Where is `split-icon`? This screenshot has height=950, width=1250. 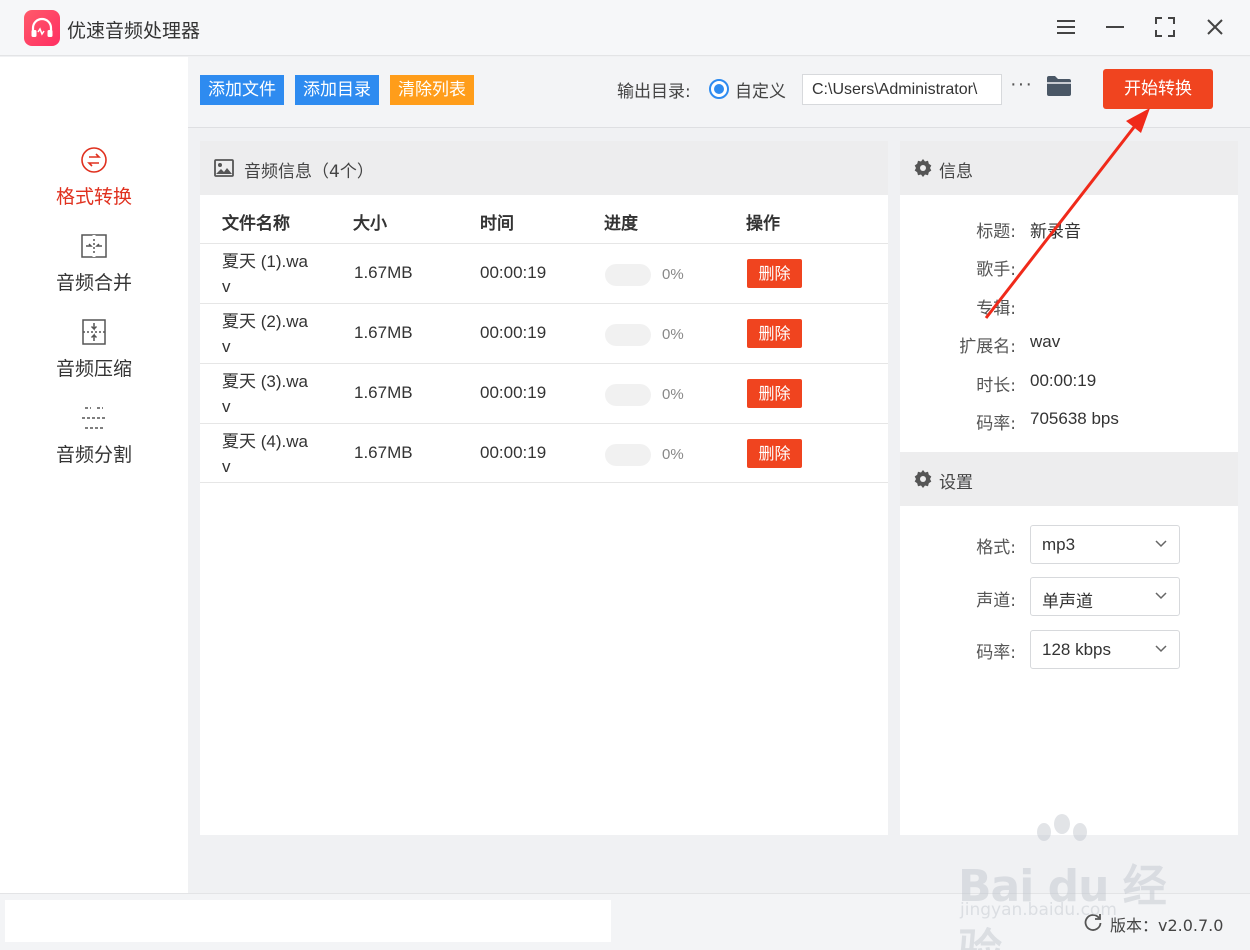
split-icon is located at coordinates (94, 418).